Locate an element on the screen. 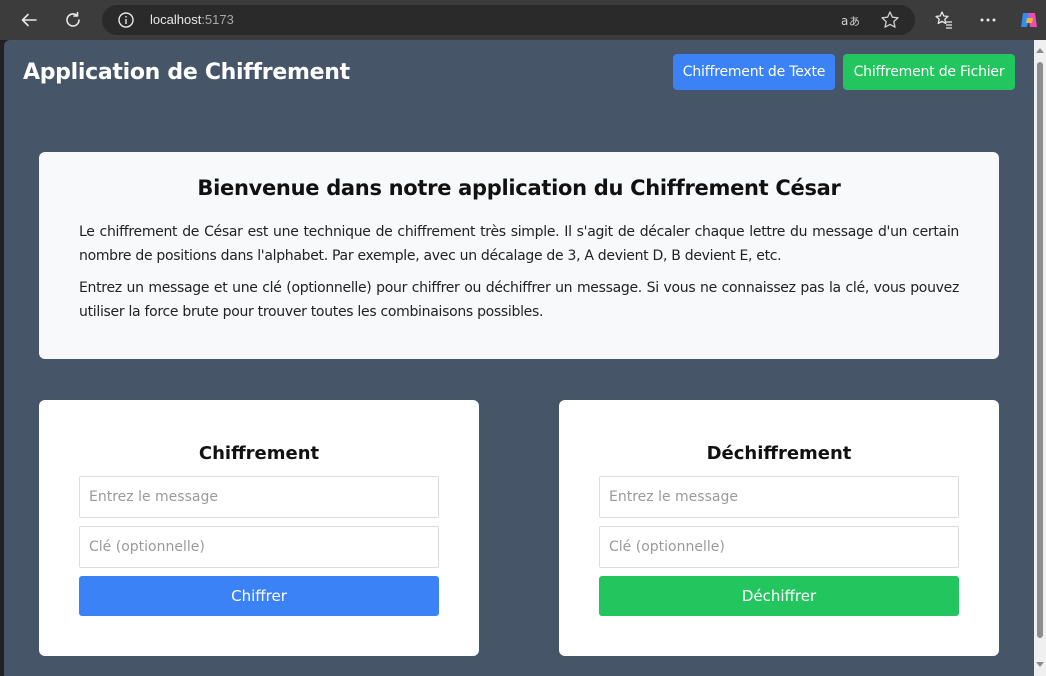 This screenshot has width=1046, height=676. scroll-thumb is located at coordinates (1040, 350).